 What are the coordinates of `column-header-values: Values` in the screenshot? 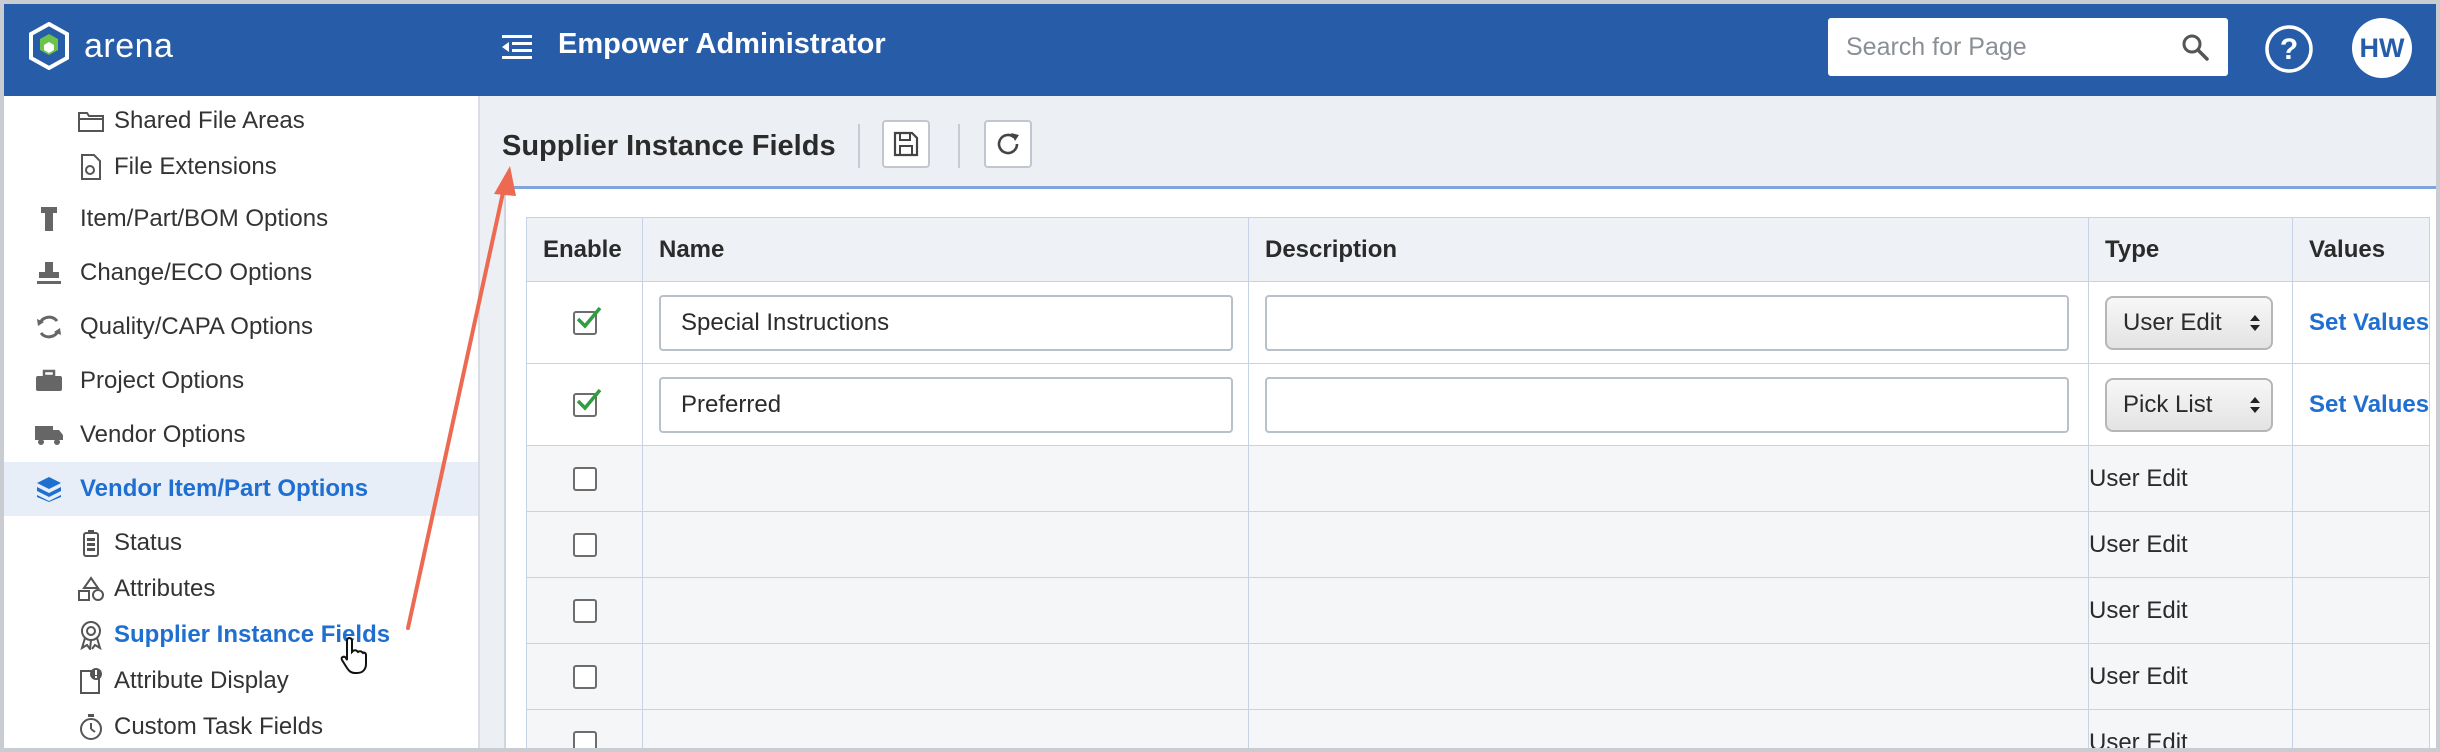 It's located at (2361, 249).